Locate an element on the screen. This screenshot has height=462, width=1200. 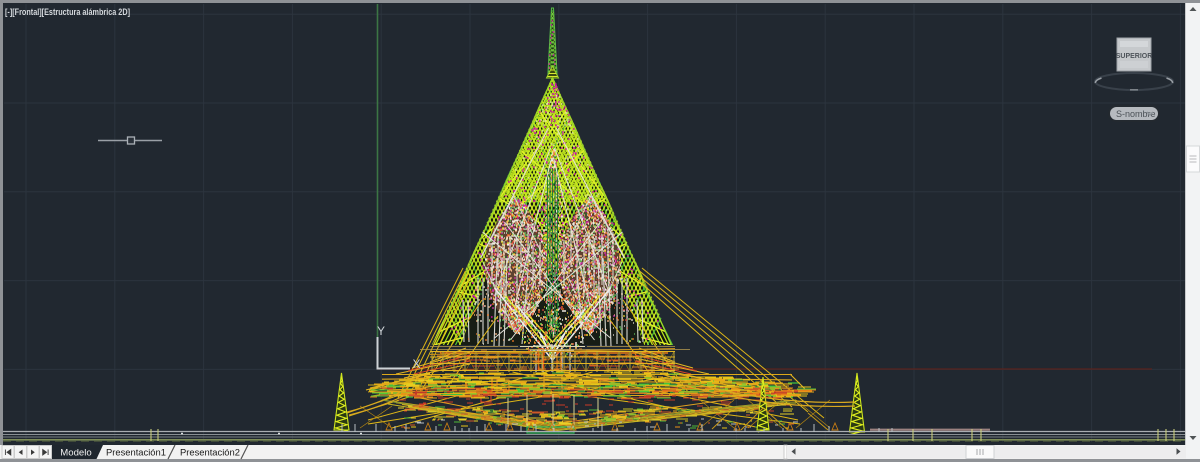
svg-text: SUPERIOR is located at coordinates (1134, 56).